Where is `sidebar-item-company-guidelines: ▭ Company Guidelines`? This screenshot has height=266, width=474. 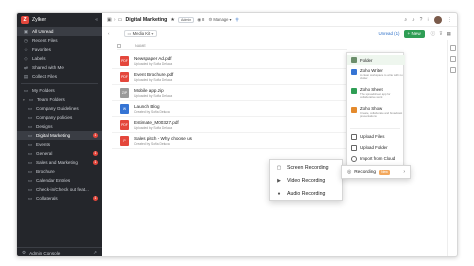 sidebar-item-company-guidelines: ▭ Company Guidelines is located at coordinates (59, 108).